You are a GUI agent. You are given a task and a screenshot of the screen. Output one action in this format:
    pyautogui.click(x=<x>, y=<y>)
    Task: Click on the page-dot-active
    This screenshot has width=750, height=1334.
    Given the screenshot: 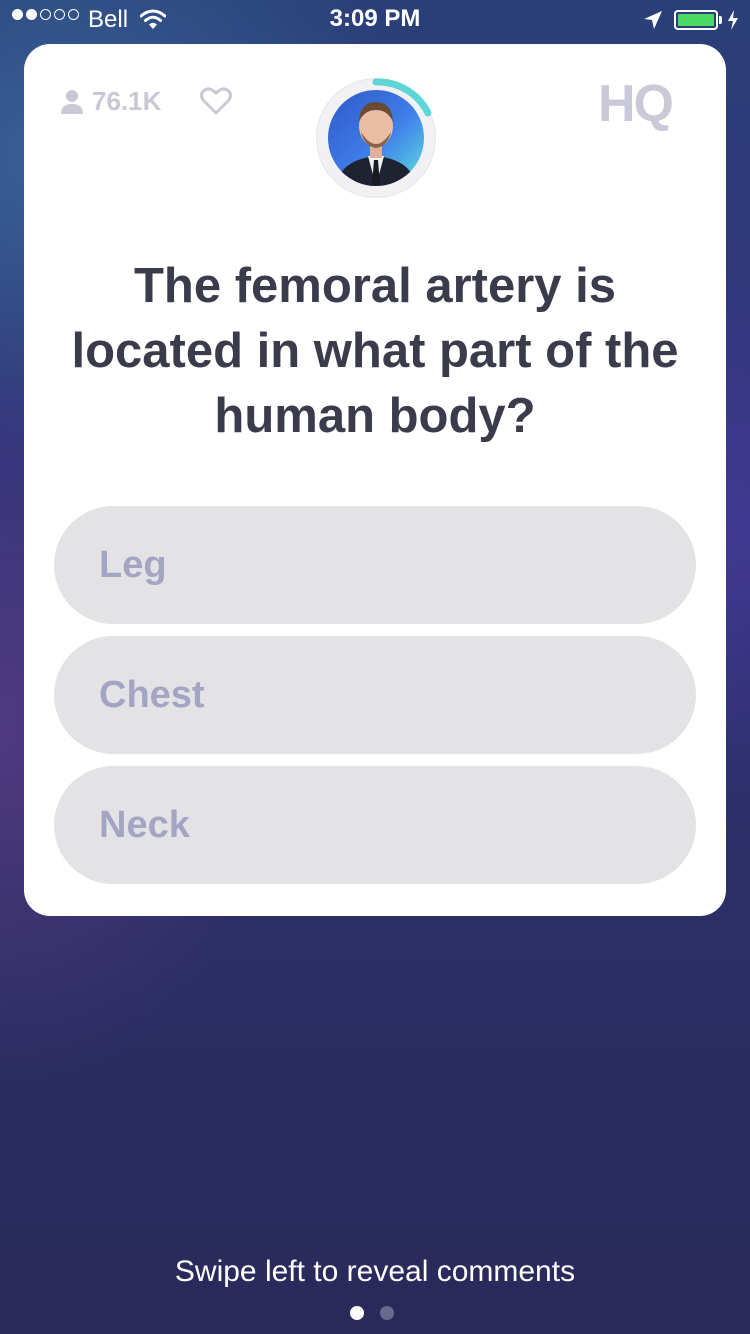 What is the action you would take?
    pyautogui.click(x=357, y=1313)
    